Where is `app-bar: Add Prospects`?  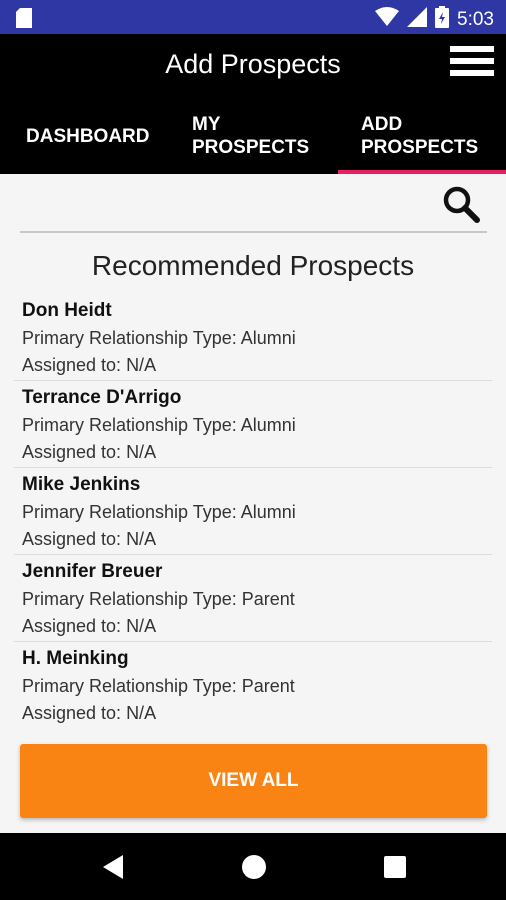 app-bar: Add Prospects is located at coordinates (253, 66).